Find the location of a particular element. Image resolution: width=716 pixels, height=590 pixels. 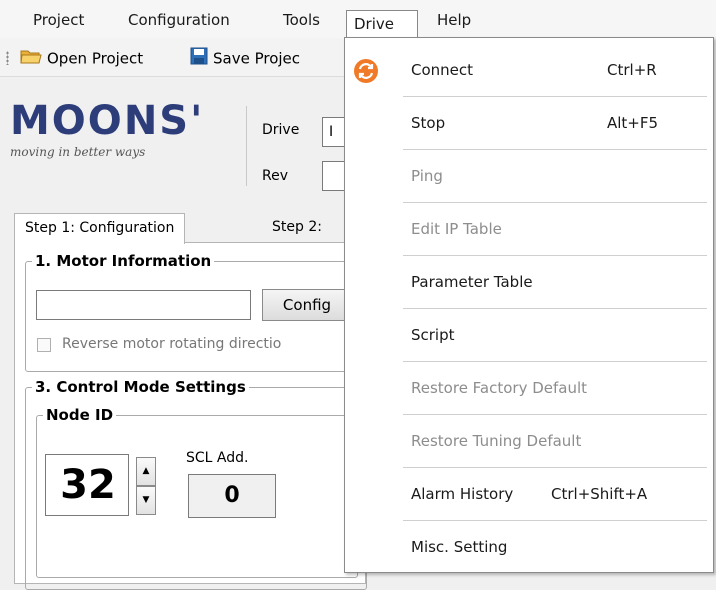

menu-item-connect: Connect Ctrl+R is located at coordinates (529, 70).